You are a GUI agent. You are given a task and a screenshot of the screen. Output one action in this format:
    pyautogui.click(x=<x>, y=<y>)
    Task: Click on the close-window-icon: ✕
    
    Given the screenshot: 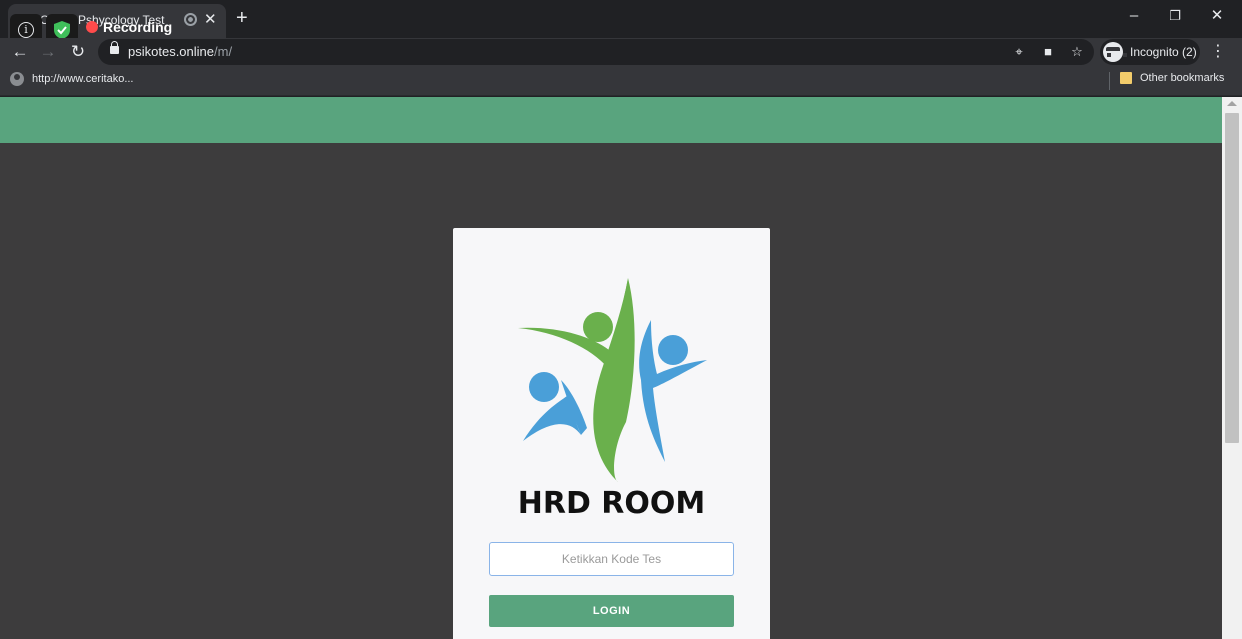 What is the action you would take?
    pyautogui.click(x=1217, y=16)
    